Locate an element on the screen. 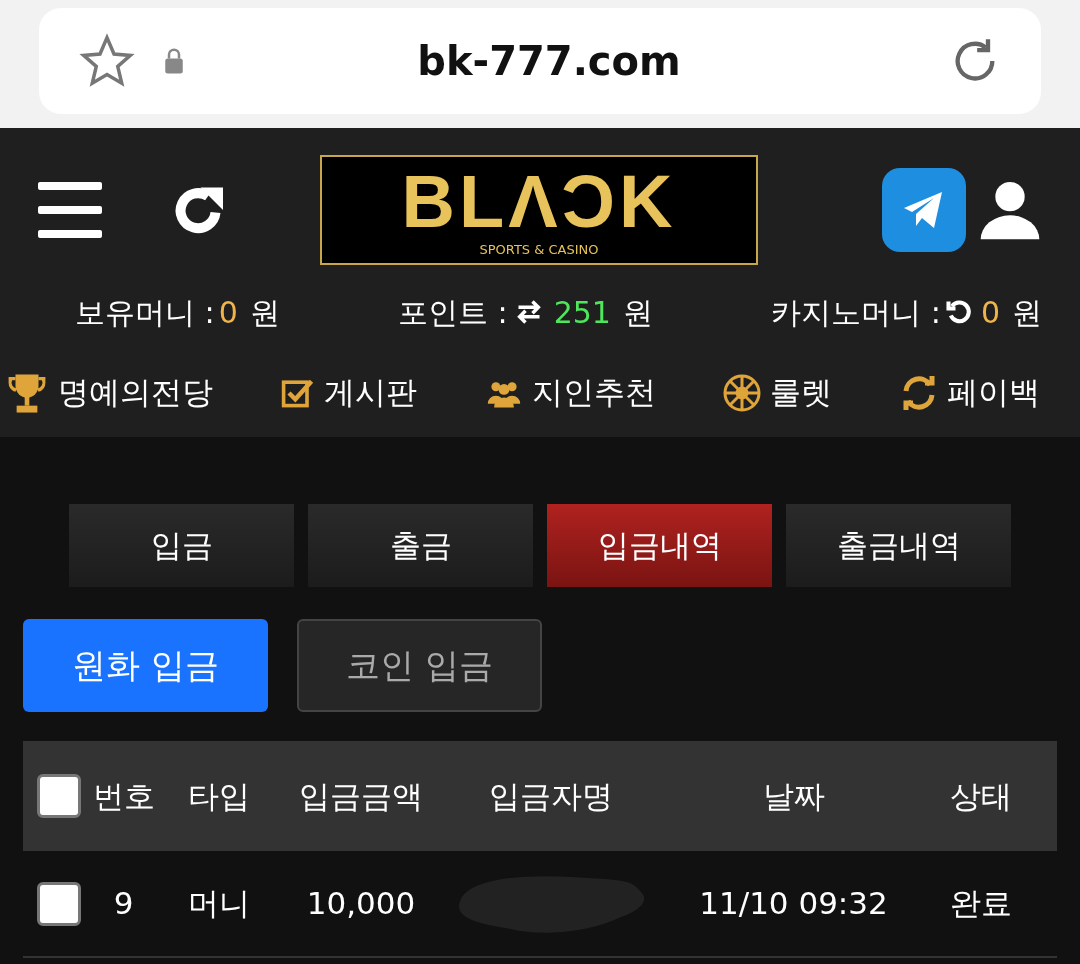 This screenshot has height=964, width=1080. star-icon is located at coordinates (107, 61).